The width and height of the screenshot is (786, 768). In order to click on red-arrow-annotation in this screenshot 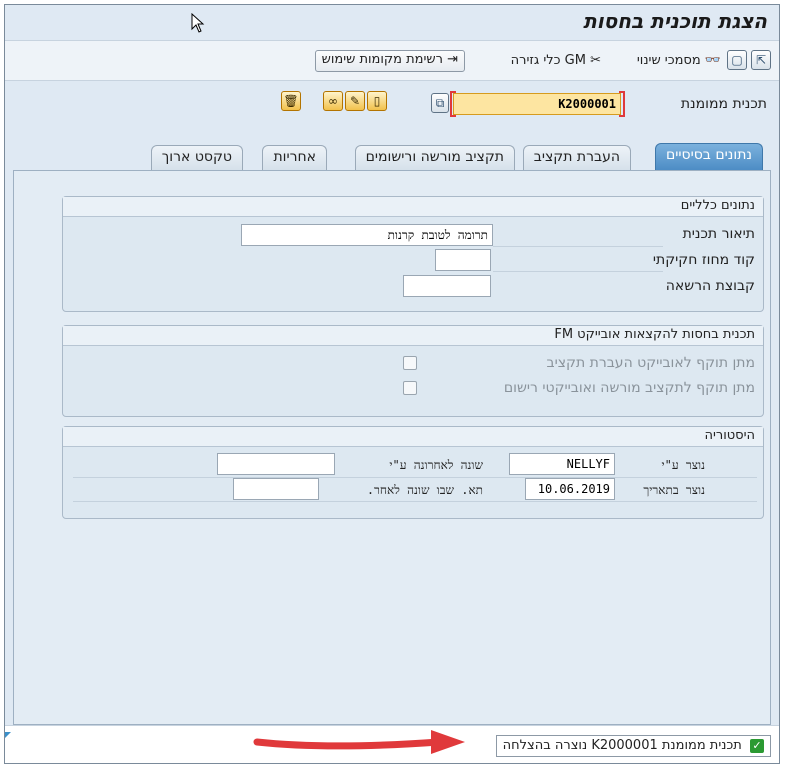, I will do `click(359, 742)`.